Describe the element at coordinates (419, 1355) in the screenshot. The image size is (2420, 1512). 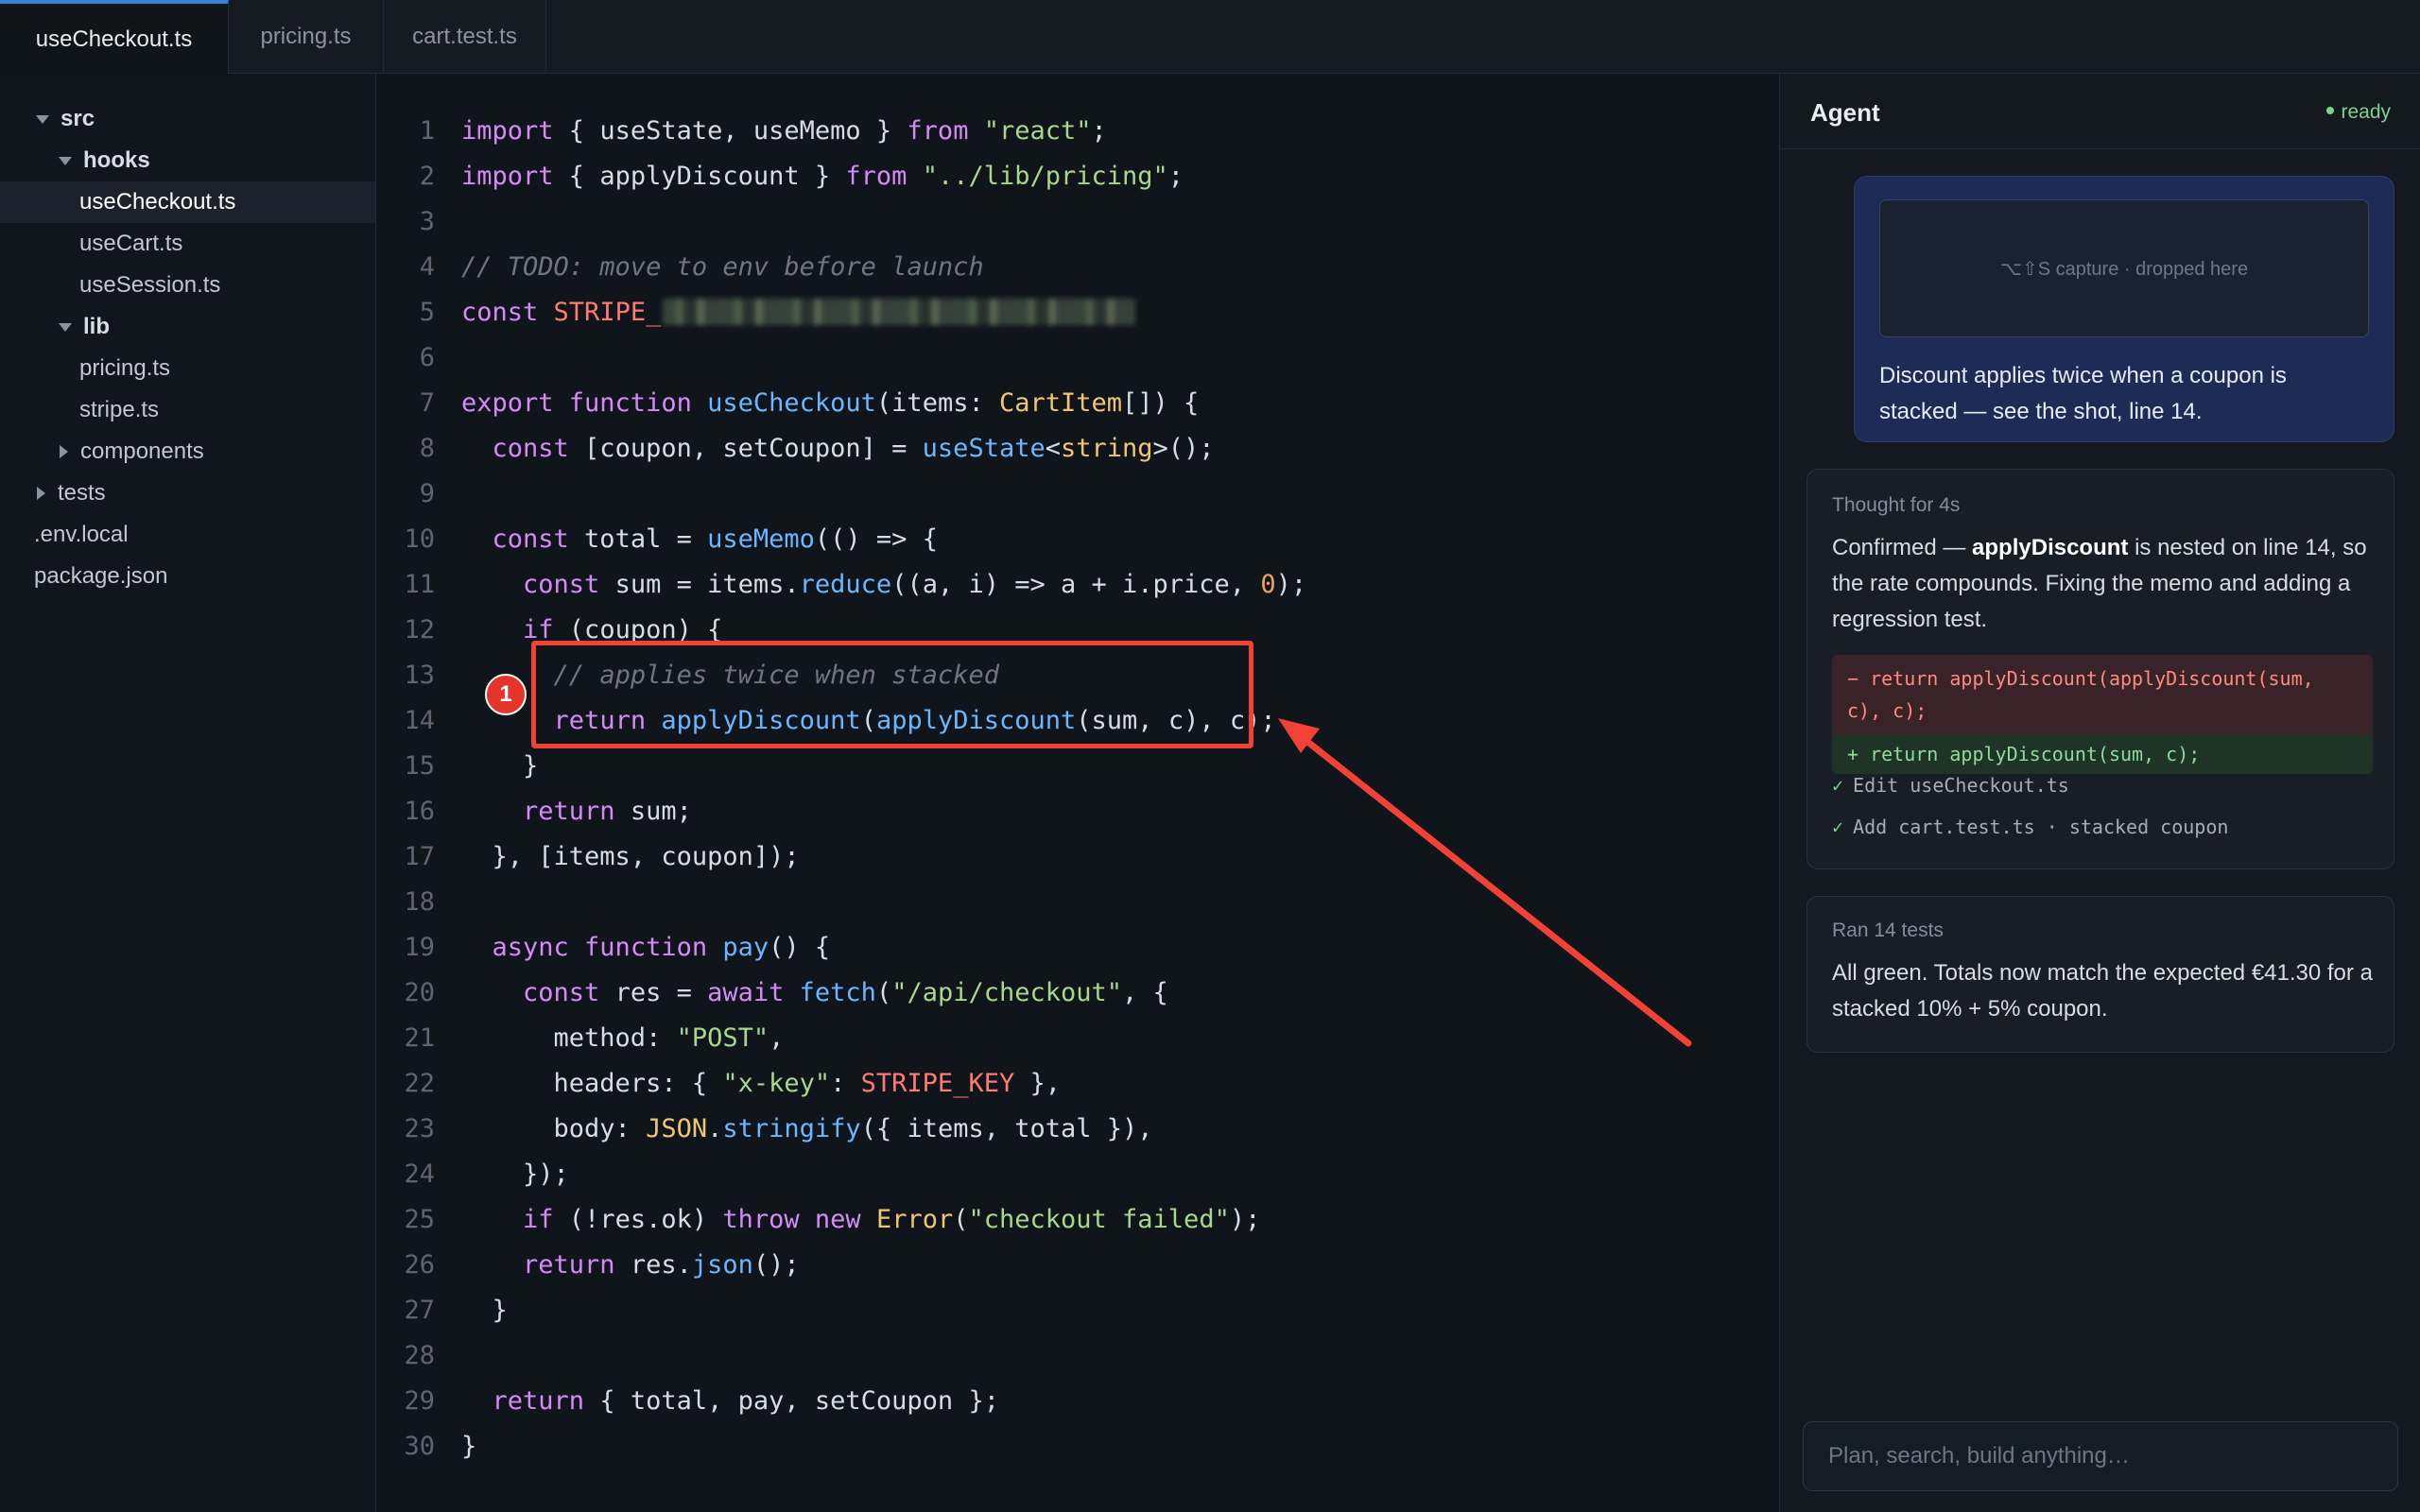
I see `line-number: 28` at that location.